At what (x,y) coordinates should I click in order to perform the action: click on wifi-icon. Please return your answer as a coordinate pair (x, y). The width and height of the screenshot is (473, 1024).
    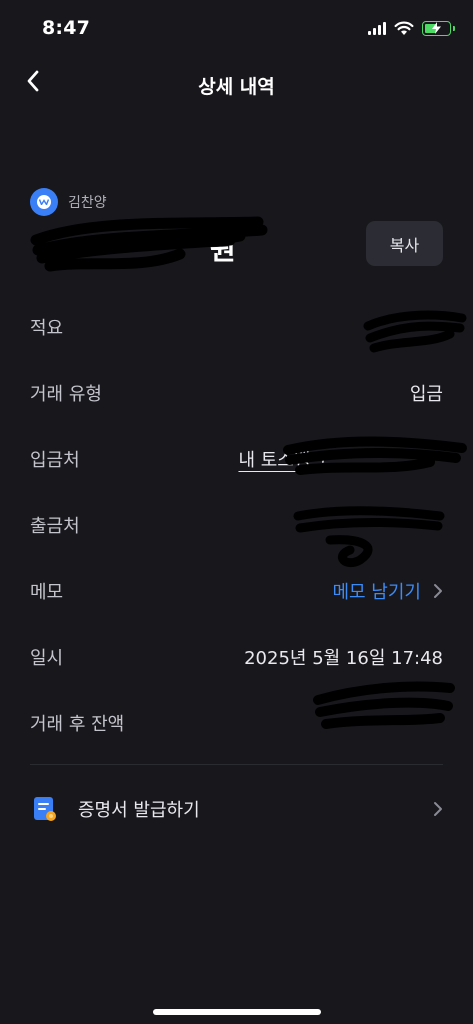
    Looking at the image, I should click on (404, 28).